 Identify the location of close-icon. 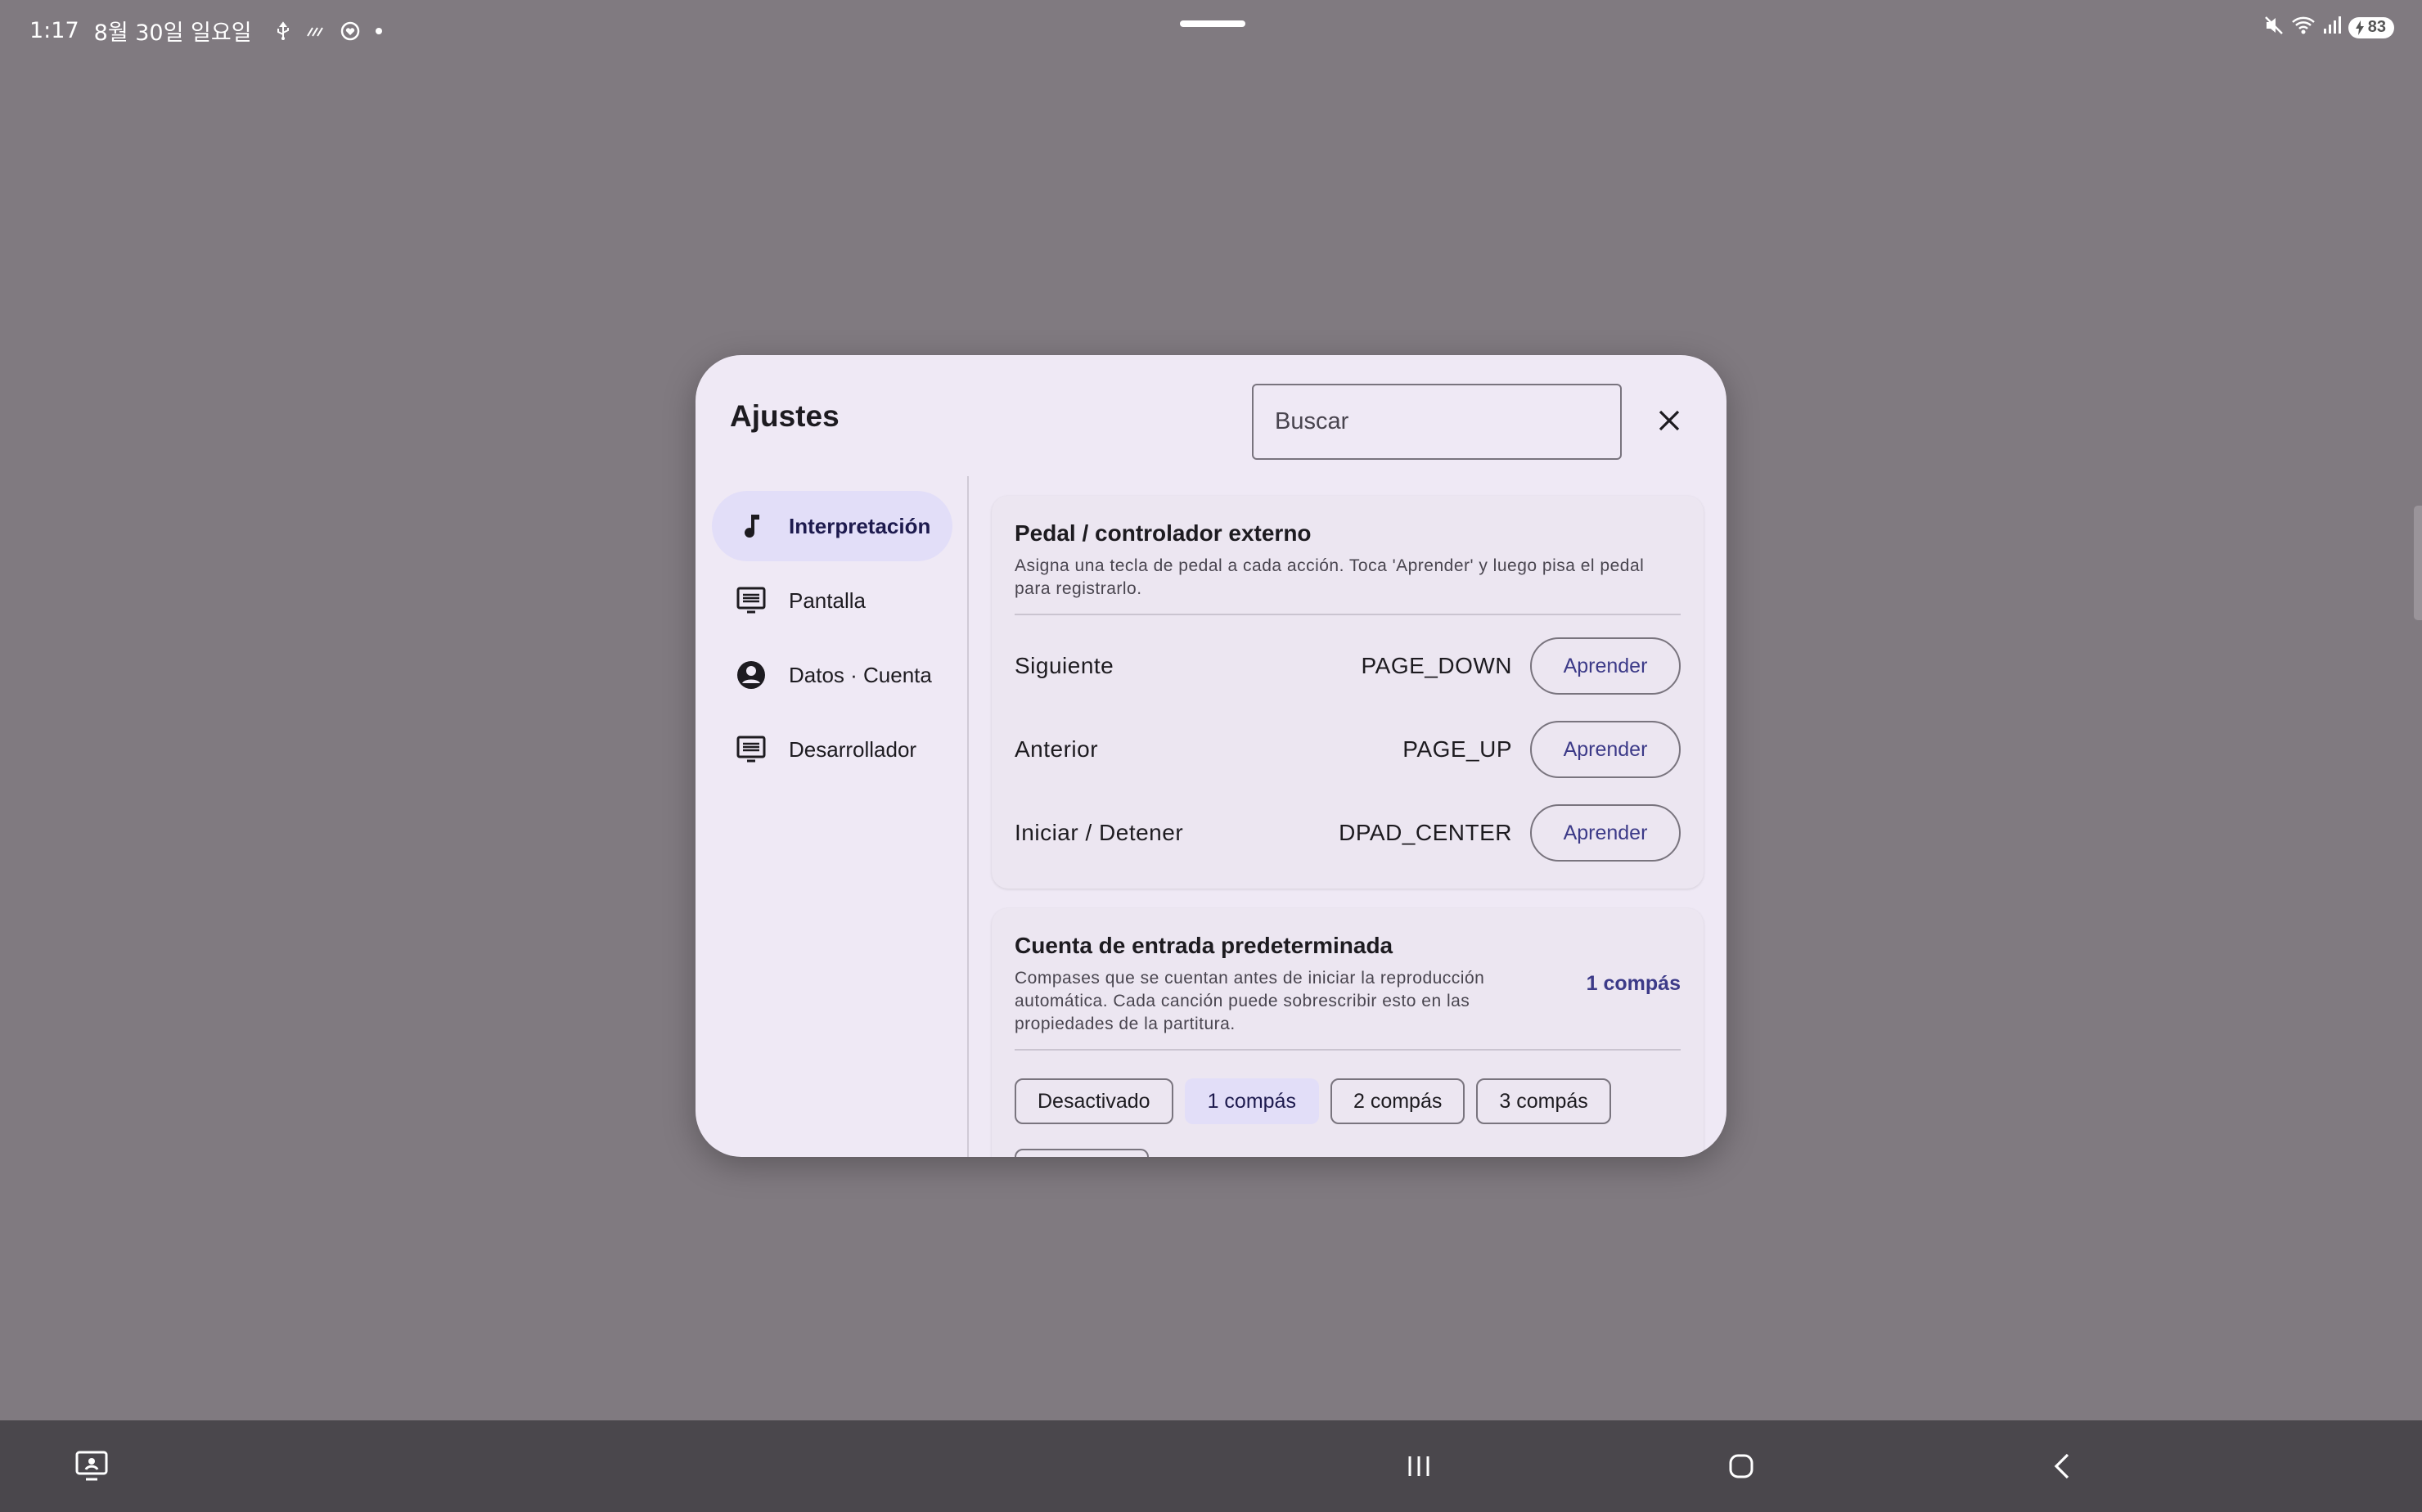
(1669, 421).